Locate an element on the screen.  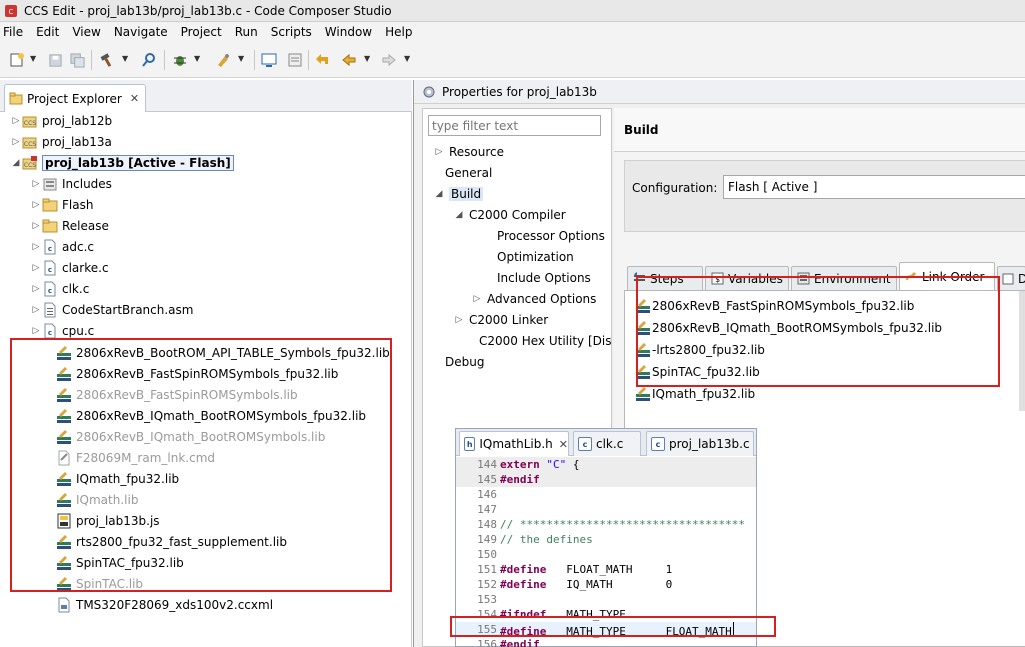
new-icon is located at coordinates (17, 60).